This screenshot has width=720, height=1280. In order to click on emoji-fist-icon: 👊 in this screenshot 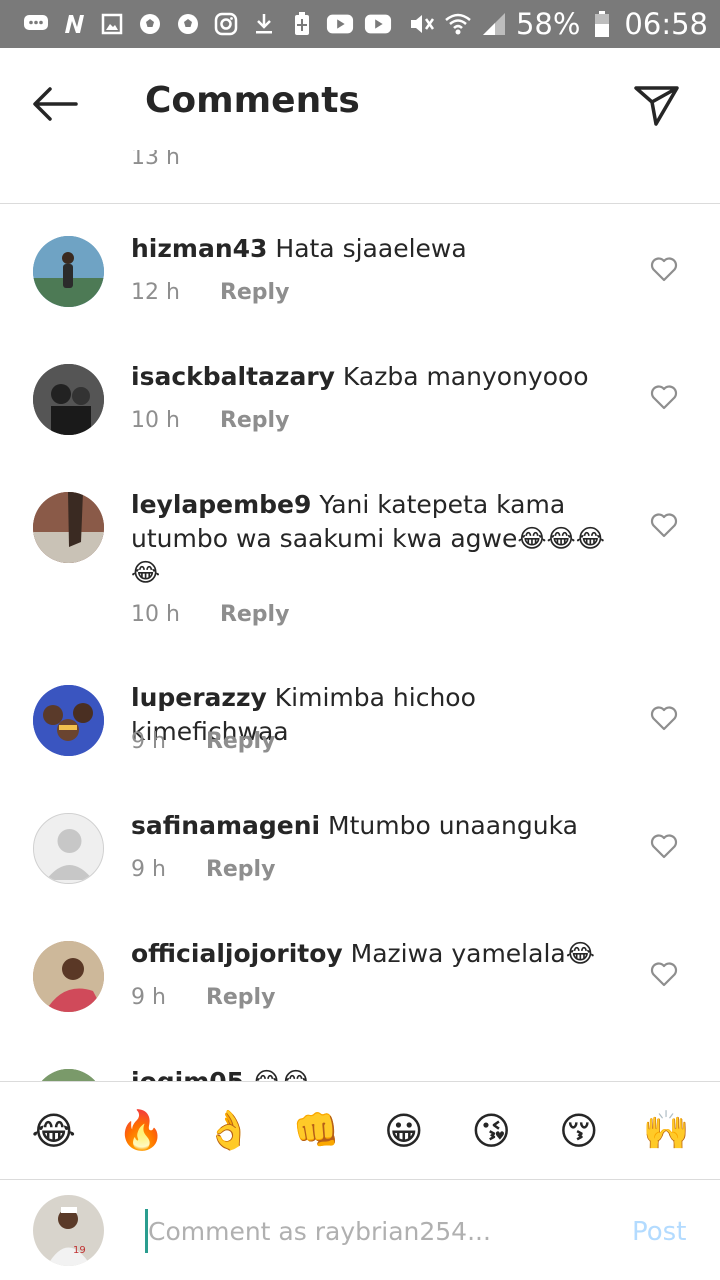, I will do `click(316, 1131)`.